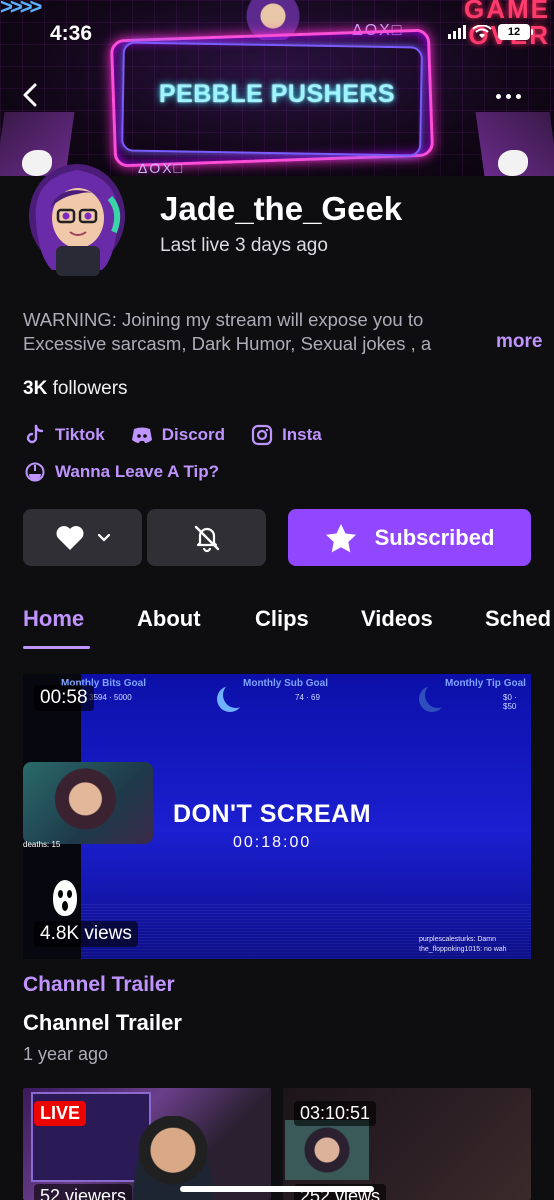 The image size is (554, 1200). I want to click on live-badge: LIVE, so click(60, 1113).